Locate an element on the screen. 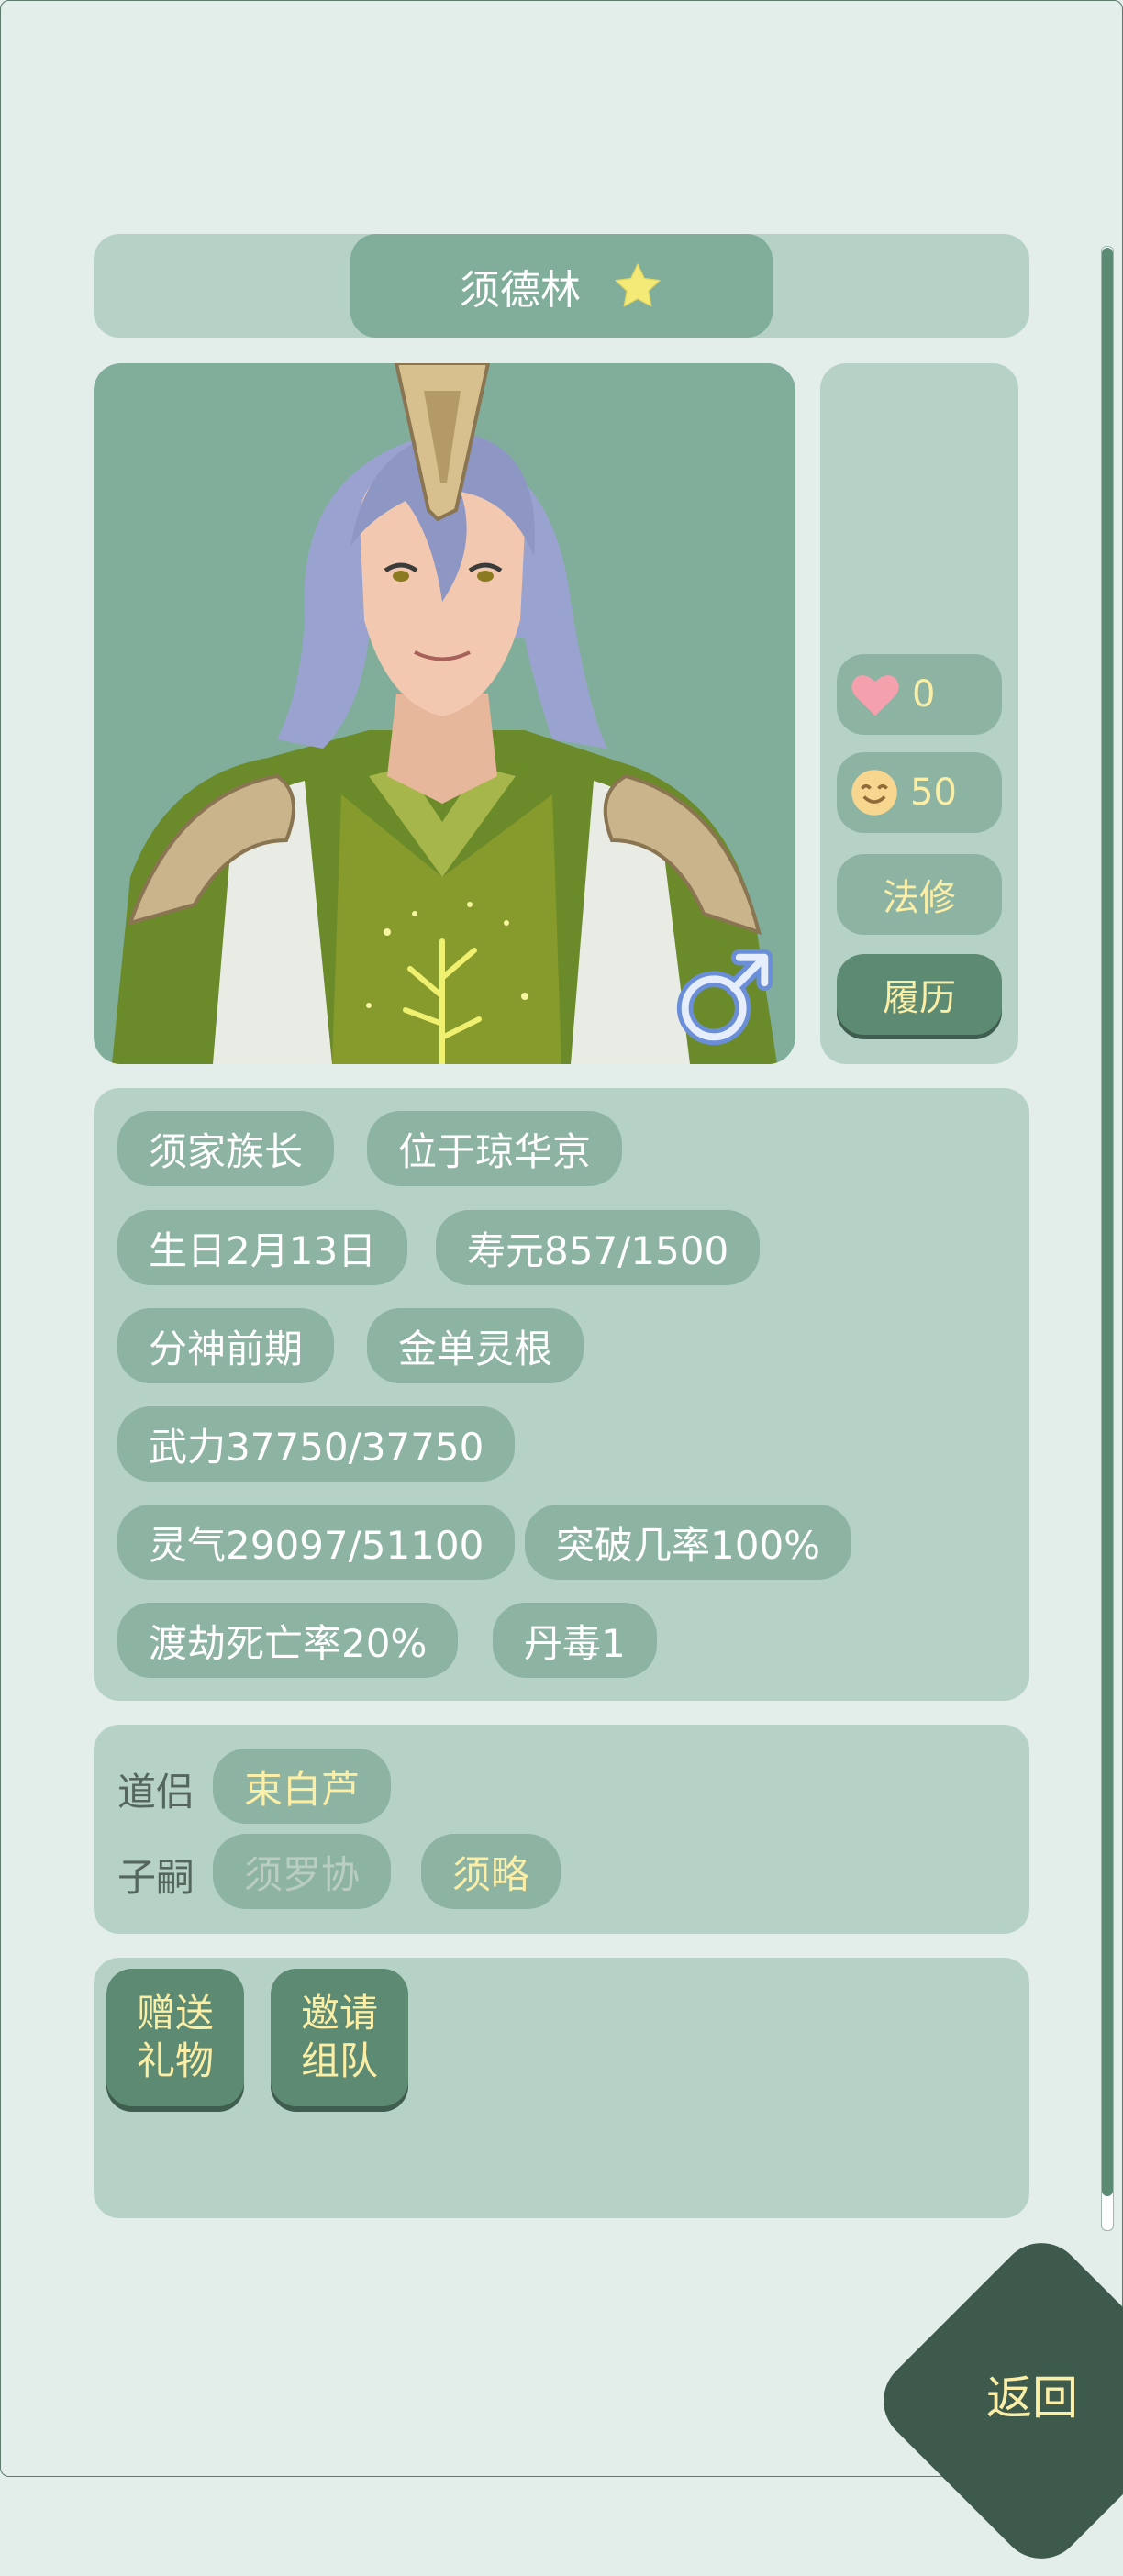 This screenshot has height=2576, width=1123. cultivation-path-button: 法修 is located at coordinates (919, 894).